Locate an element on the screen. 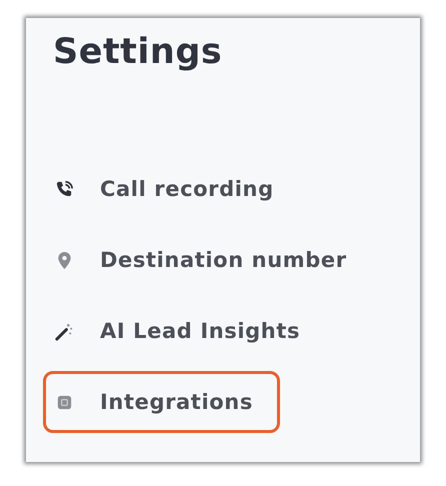 Image resolution: width=446 pixels, height=486 pixels. menu-item: Destination number is located at coordinates (208, 260).